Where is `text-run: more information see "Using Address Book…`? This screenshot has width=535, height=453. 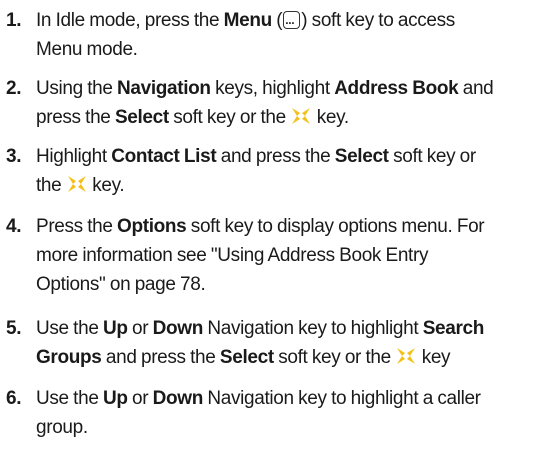
text-run: more information see "Using Address Book… is located at coordinates (232, 255).